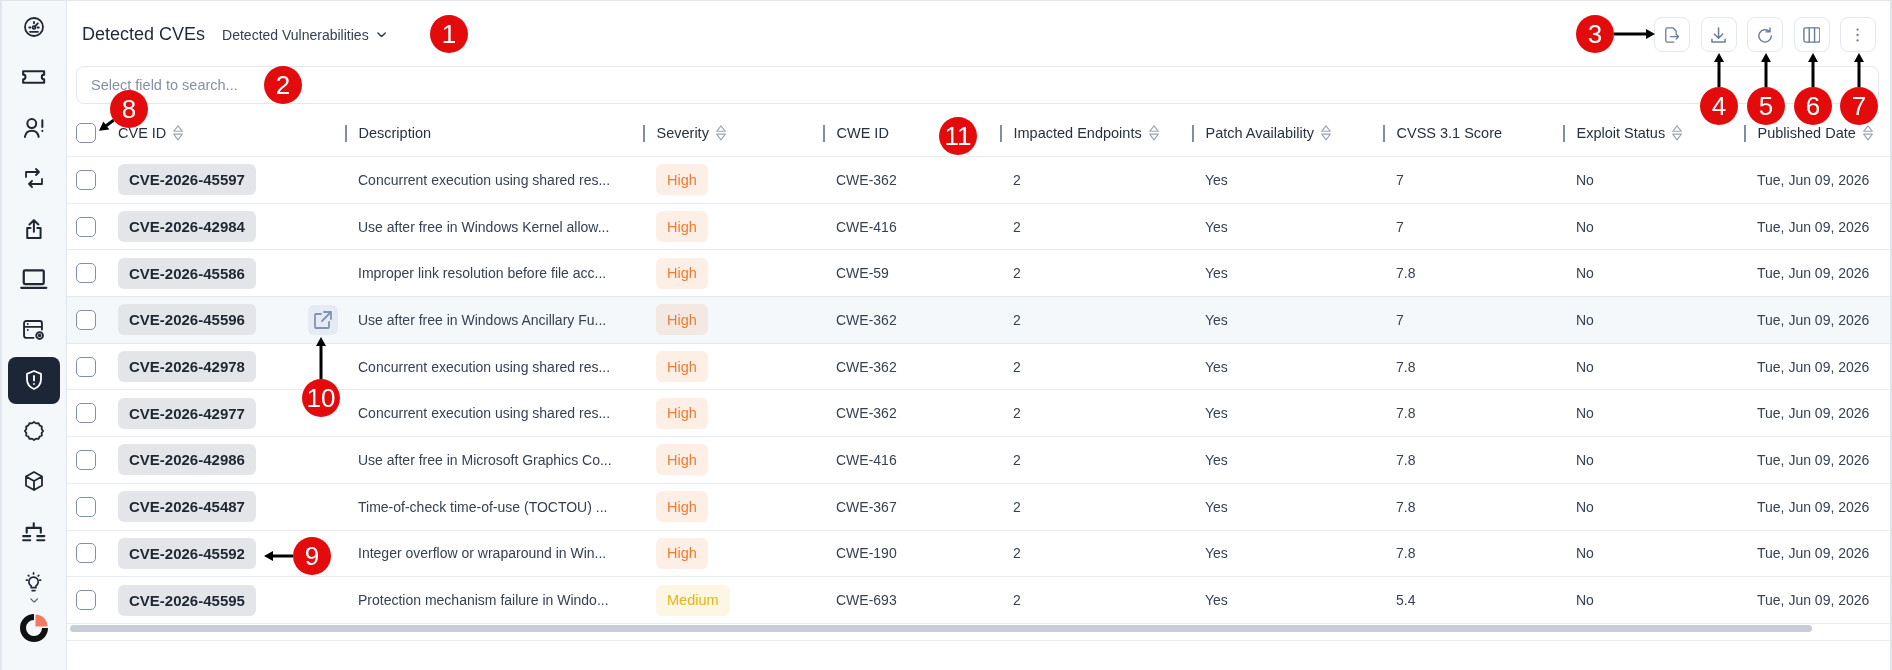 This screenshot has height=670, width=1892. I want to click on column-header: Impacted Endpoints, so click(1086, 133).